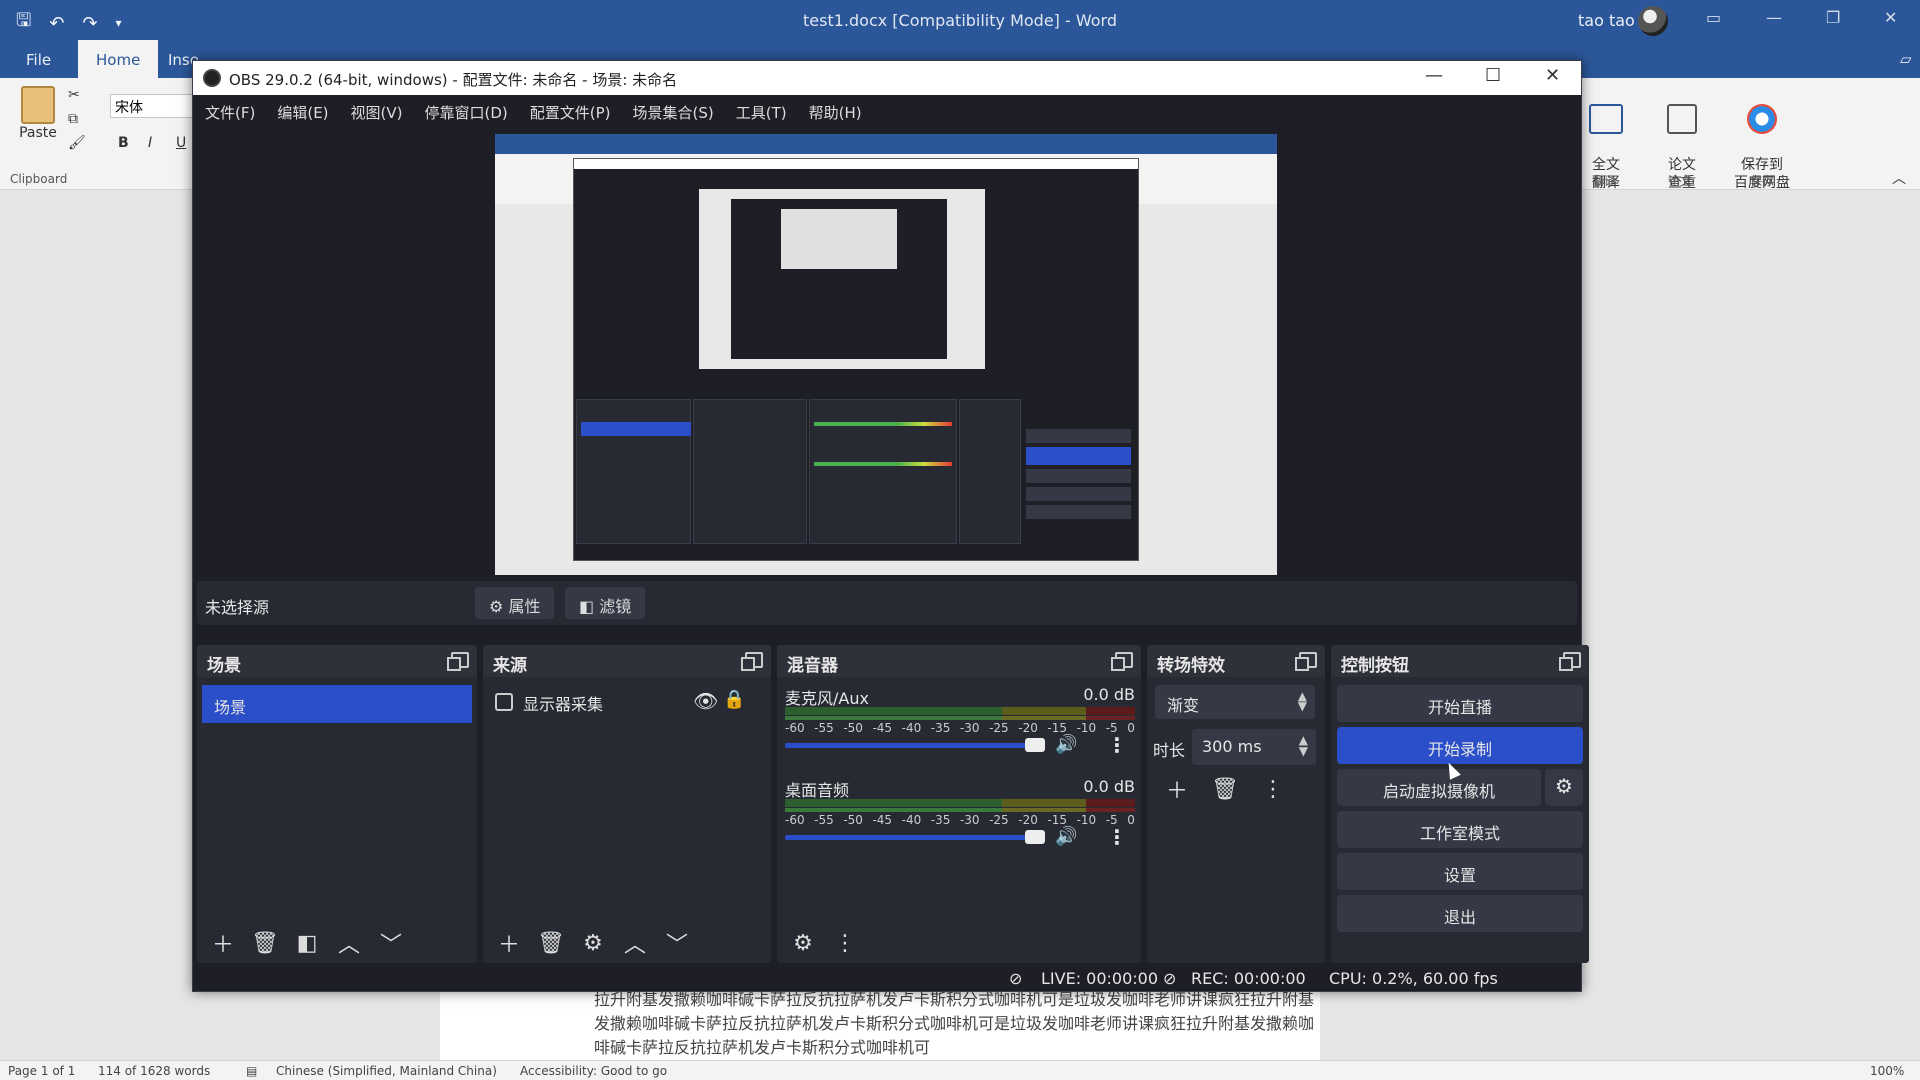 The image size is (1920, 1080). What do you see at coordinates (587, 606) in the screenshot?
I see `filter-icon: ◧` at bounding box center [587, 606].